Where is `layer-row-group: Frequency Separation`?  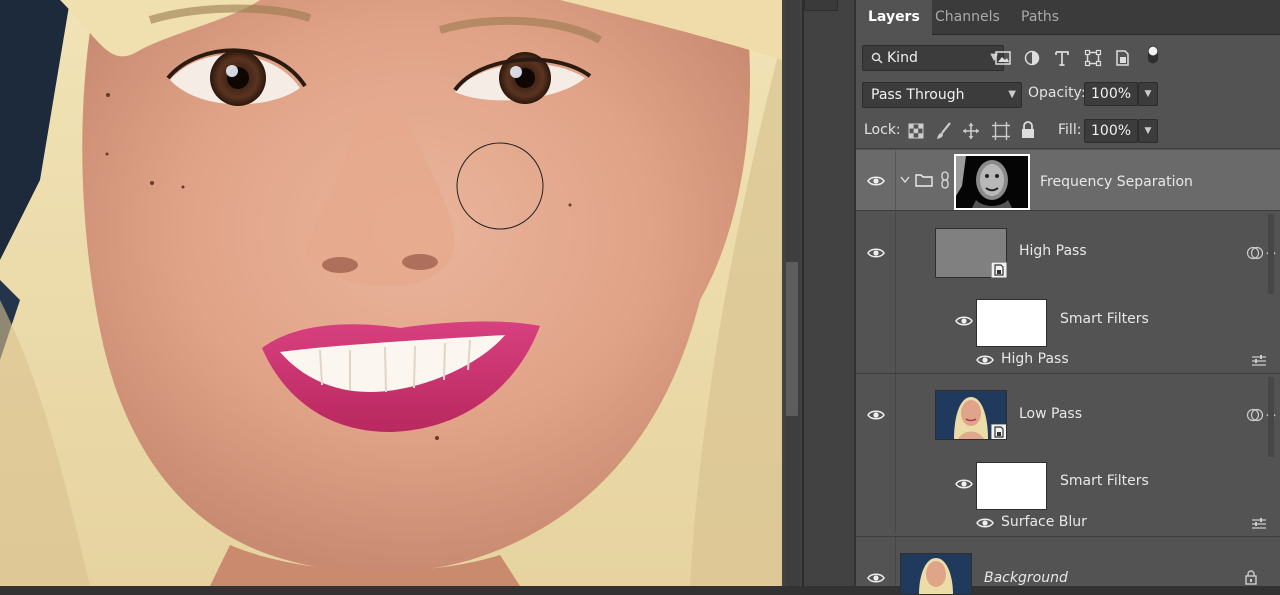 layer-row-group: Frequency Separation is located at coordinates (1068, 180).